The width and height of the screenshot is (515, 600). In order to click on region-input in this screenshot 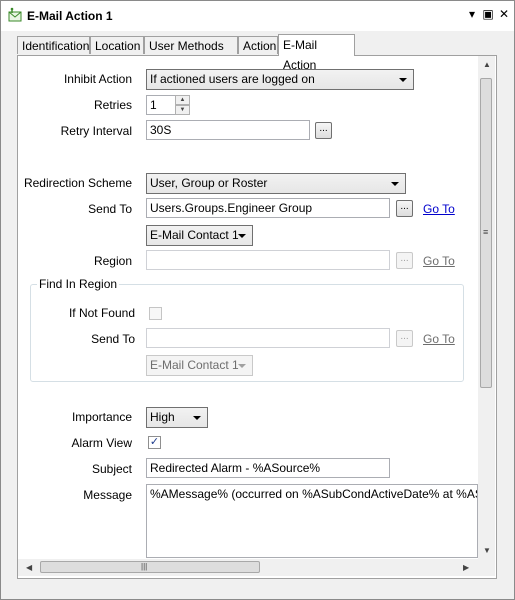, I will do `click(268, 260)`.